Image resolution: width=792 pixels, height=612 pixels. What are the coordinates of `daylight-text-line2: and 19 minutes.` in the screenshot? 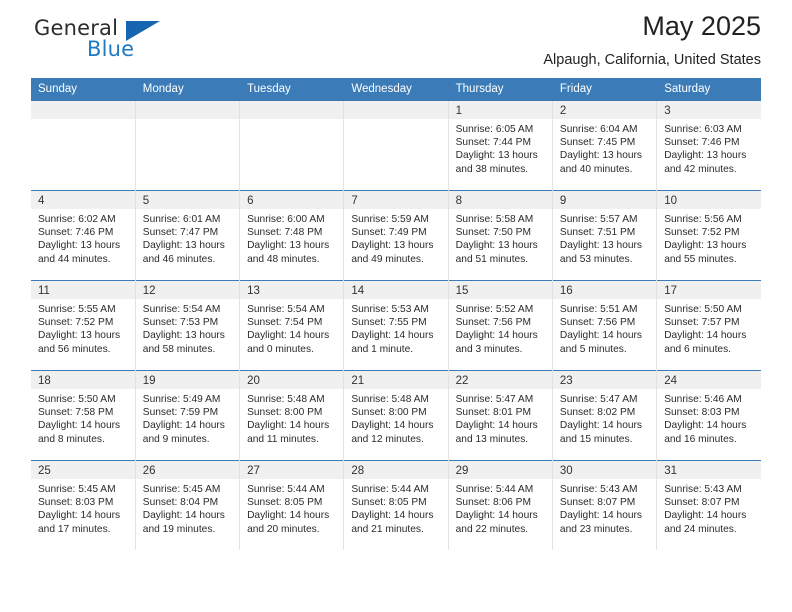 It's located at (179, 529).